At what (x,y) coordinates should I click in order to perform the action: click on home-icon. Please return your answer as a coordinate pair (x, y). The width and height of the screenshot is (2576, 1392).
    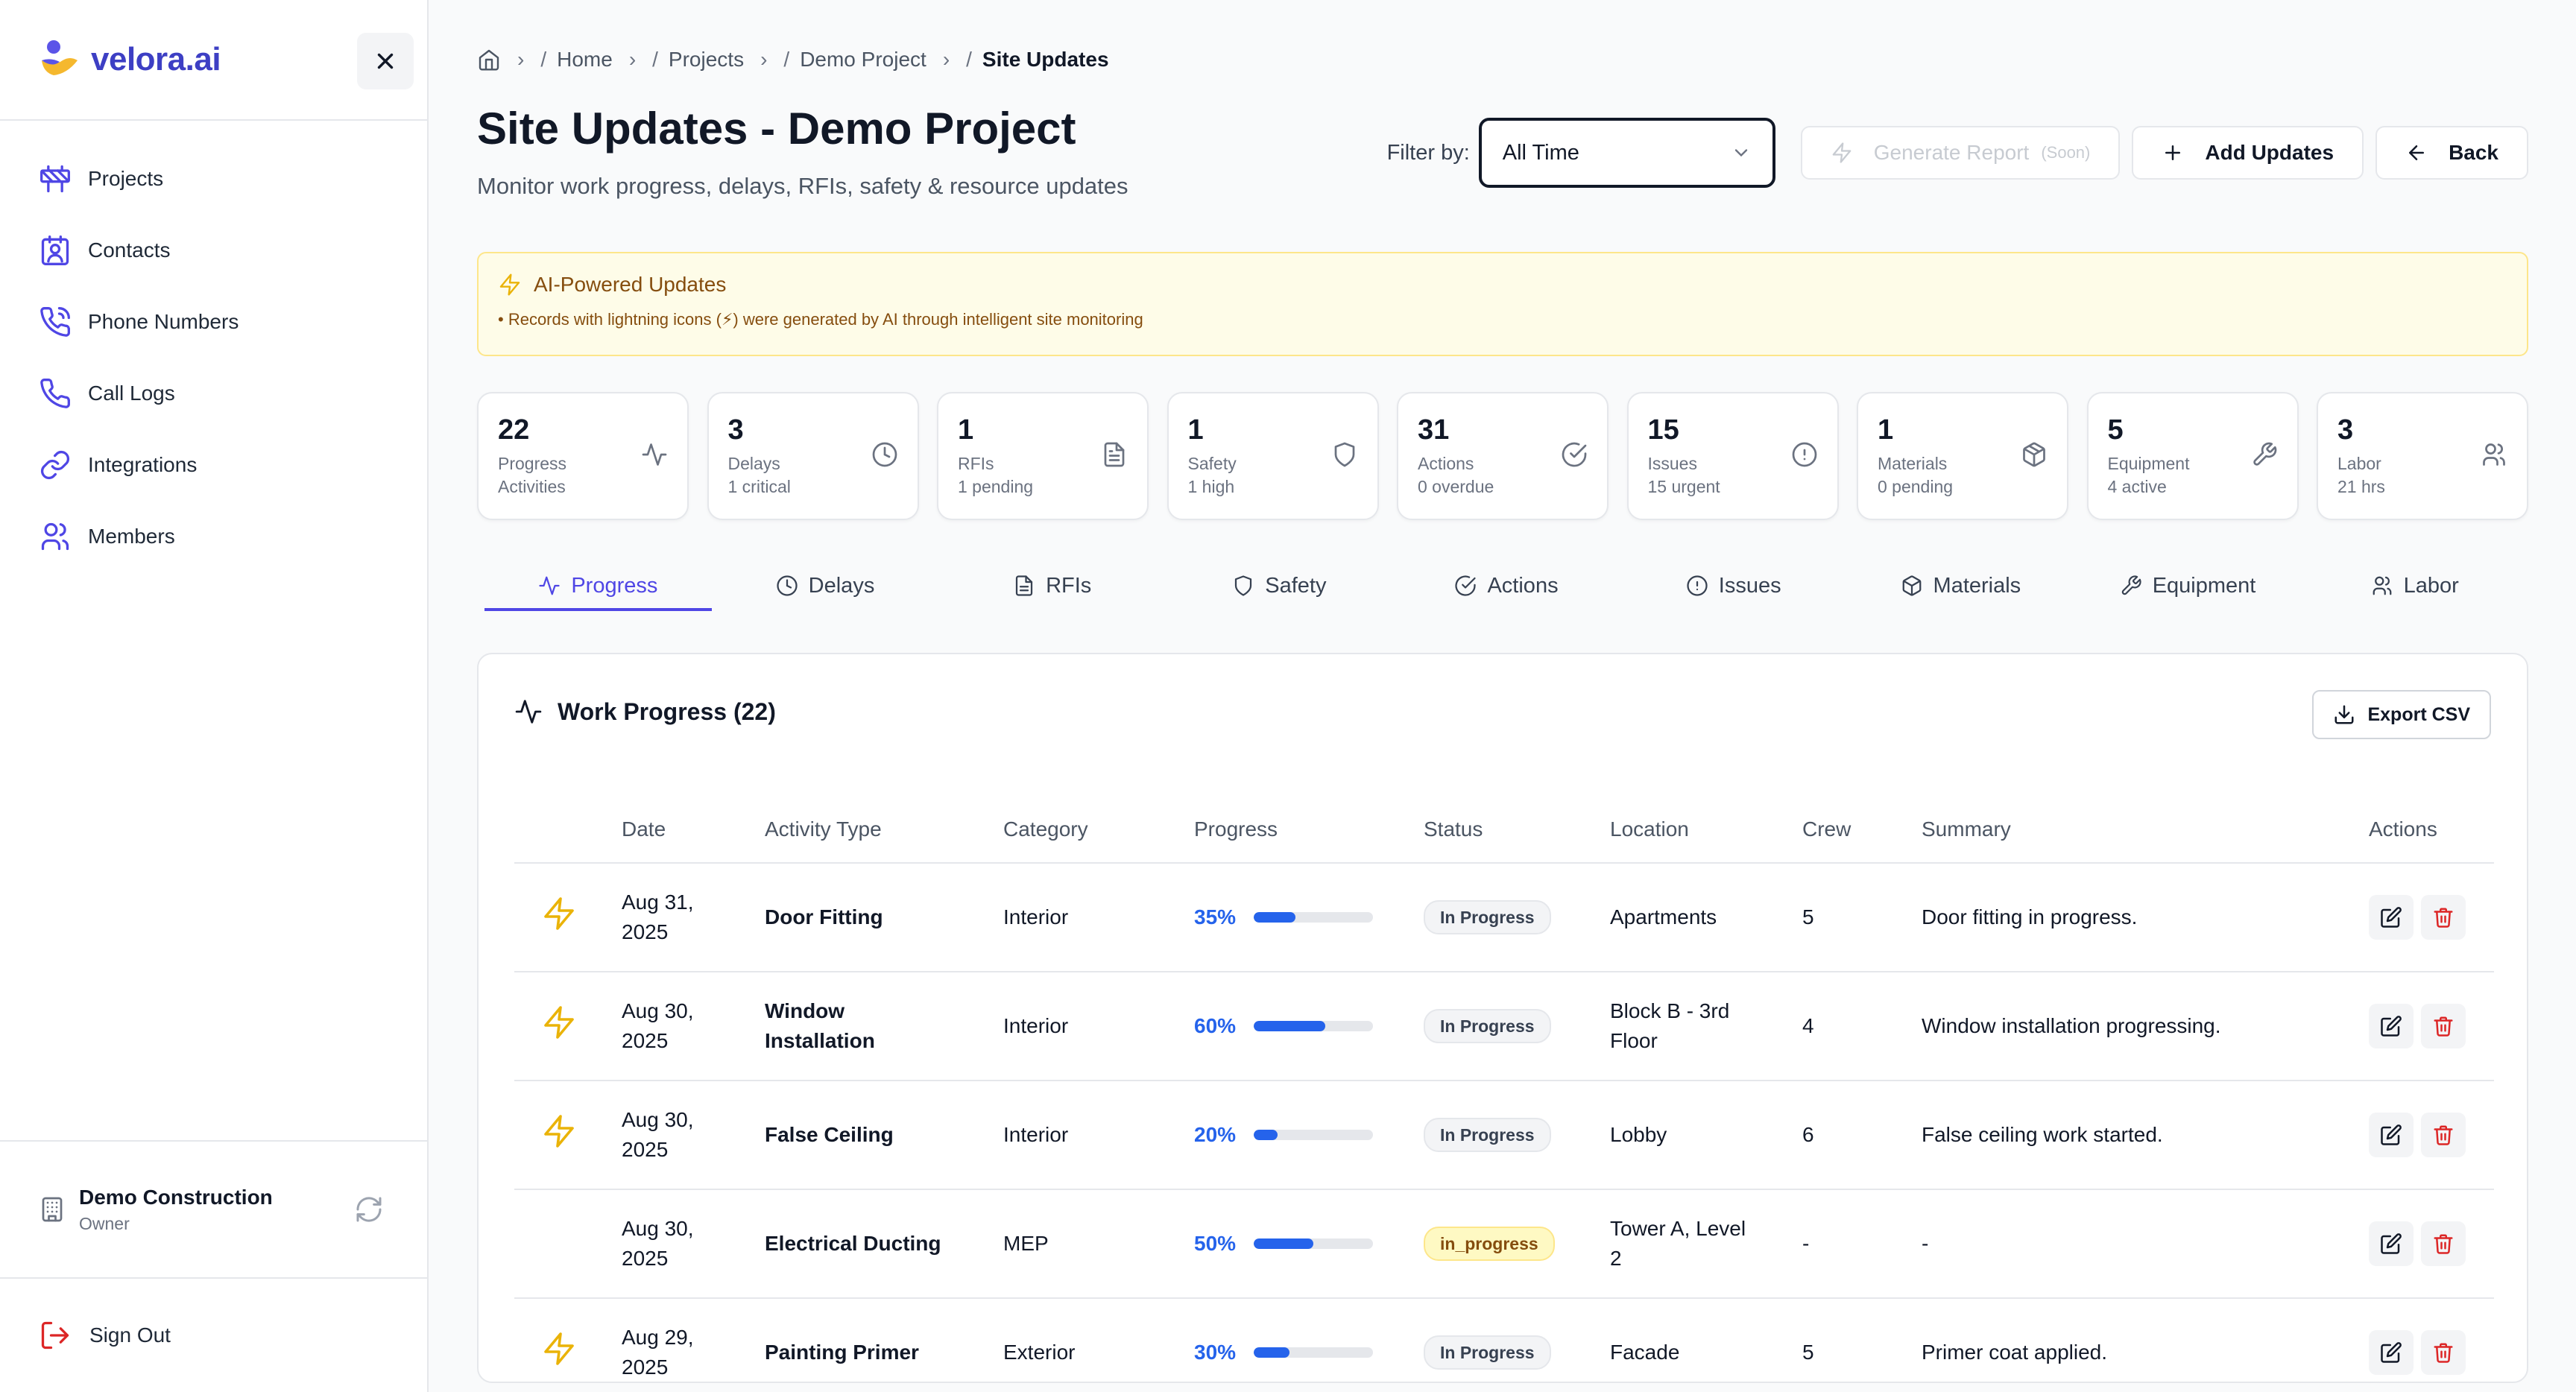
    Looking at the image, I should click on (489, 60).